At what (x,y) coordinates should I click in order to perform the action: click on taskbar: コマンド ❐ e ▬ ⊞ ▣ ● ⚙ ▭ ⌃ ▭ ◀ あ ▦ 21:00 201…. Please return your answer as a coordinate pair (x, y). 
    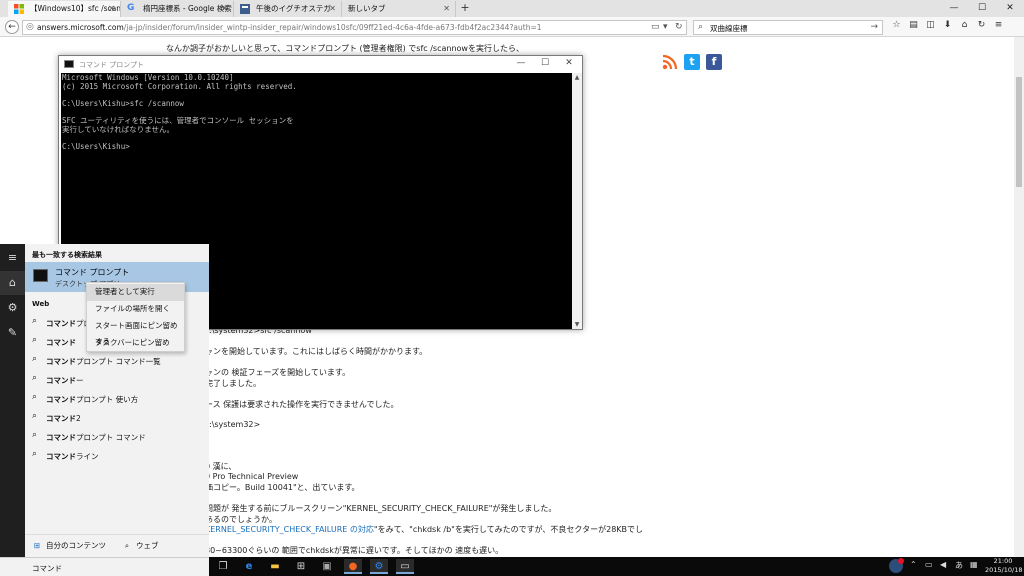
    Looking at the image, I should click on (512, 566).